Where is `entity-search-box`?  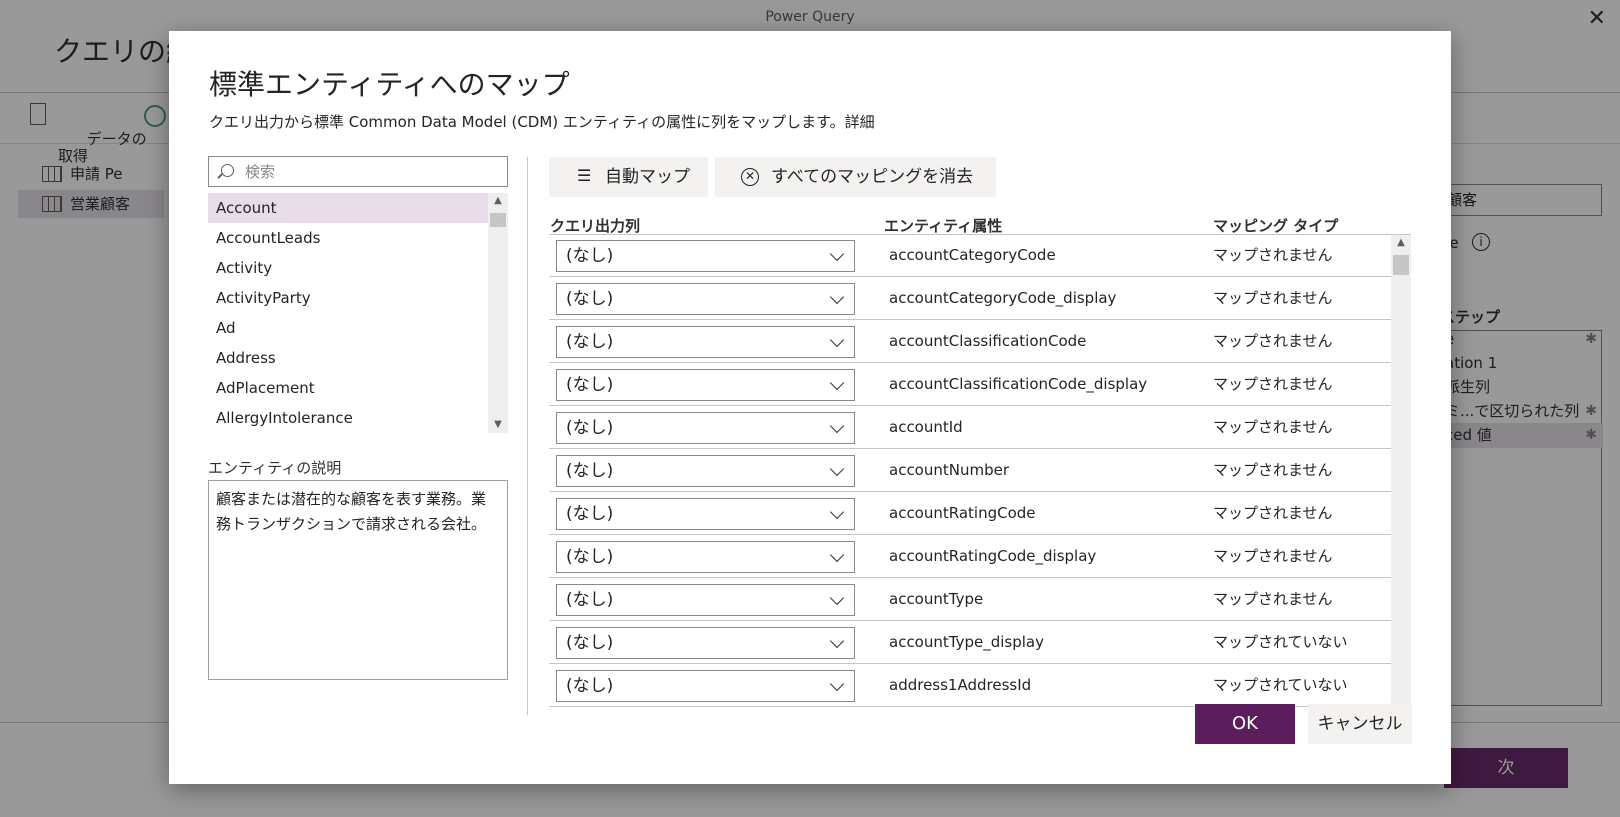
entity-search-box is located at coordinates (358, 171).